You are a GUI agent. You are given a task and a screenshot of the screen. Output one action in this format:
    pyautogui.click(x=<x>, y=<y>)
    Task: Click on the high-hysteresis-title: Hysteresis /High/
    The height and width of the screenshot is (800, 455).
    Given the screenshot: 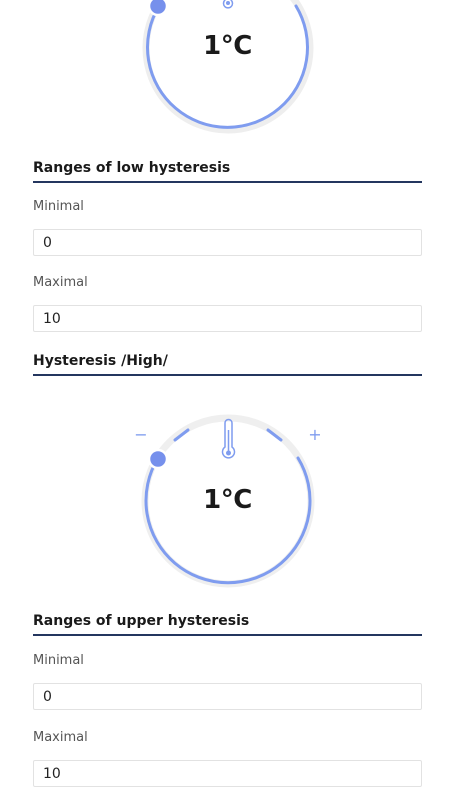 What is the action you would take?
    pyautogui.click(x=227, y=364)
    